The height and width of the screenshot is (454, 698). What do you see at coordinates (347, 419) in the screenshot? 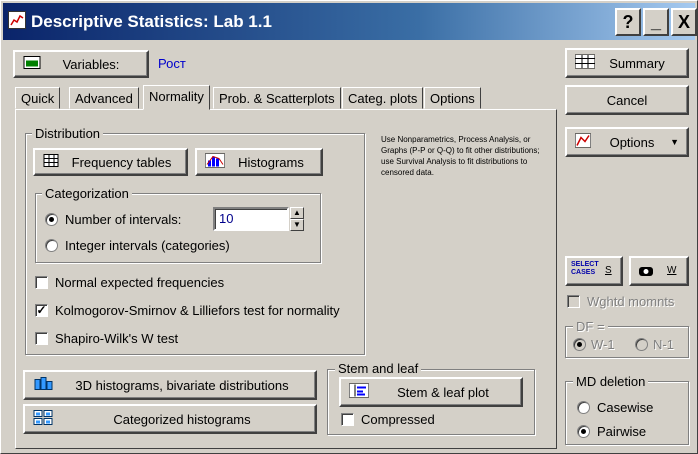
I see `compressed-checkbox` at bounding box center [347, 419].